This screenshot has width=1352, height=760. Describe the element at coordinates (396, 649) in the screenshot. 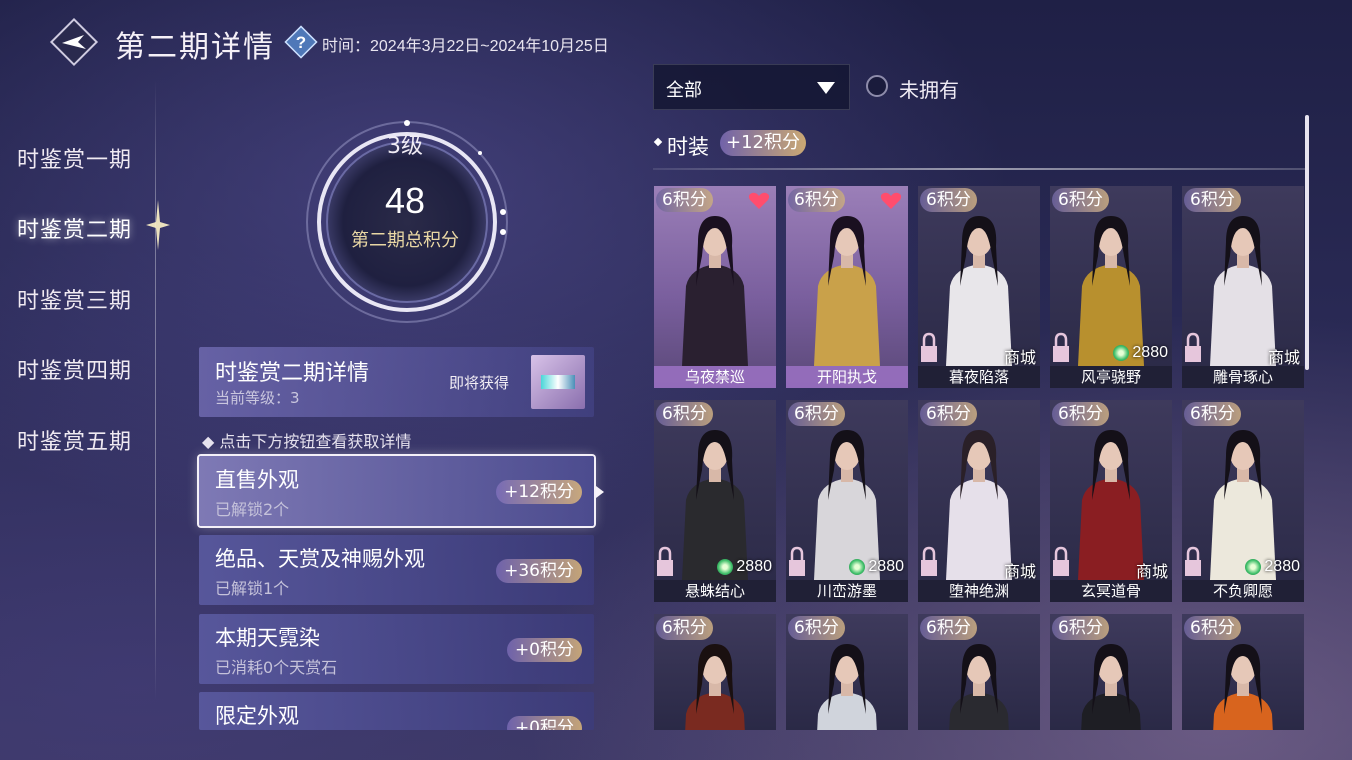

I see `category-dye: 本期天霓染 已消耗0个天赏石 +0积分` at that location.